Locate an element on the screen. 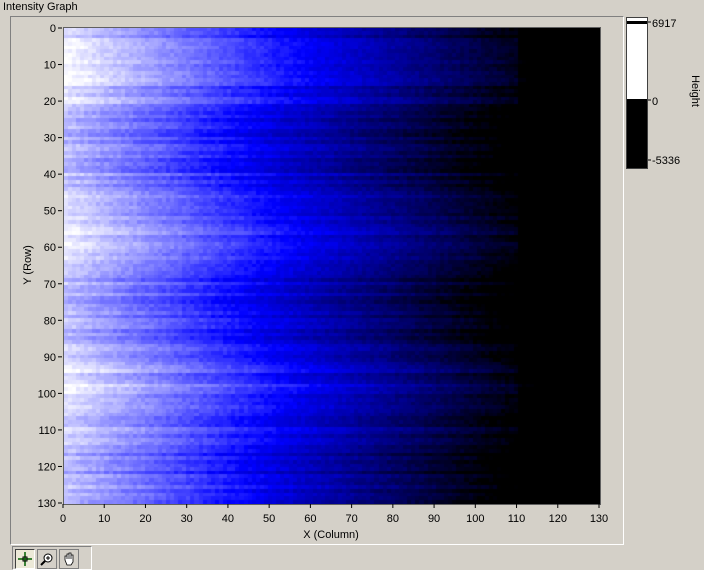 This screenshot has width=704, height=570. colorscale-bar is located at coordinates (637, 93).